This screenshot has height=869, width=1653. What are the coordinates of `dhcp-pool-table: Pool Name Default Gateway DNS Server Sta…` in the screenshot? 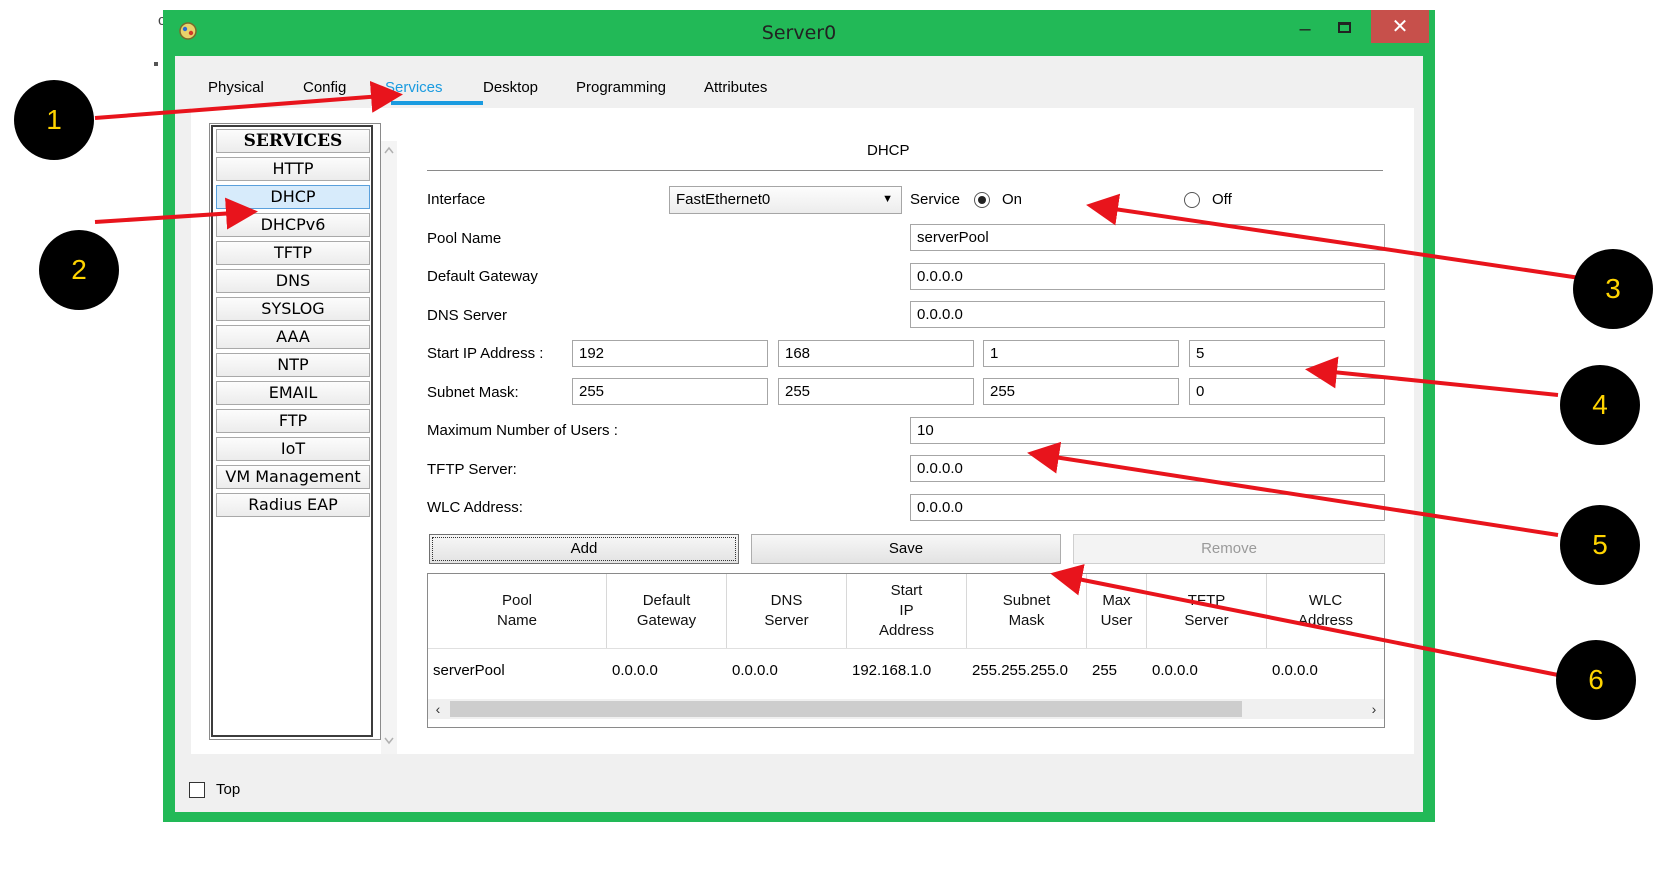 It's located at (906, 650).